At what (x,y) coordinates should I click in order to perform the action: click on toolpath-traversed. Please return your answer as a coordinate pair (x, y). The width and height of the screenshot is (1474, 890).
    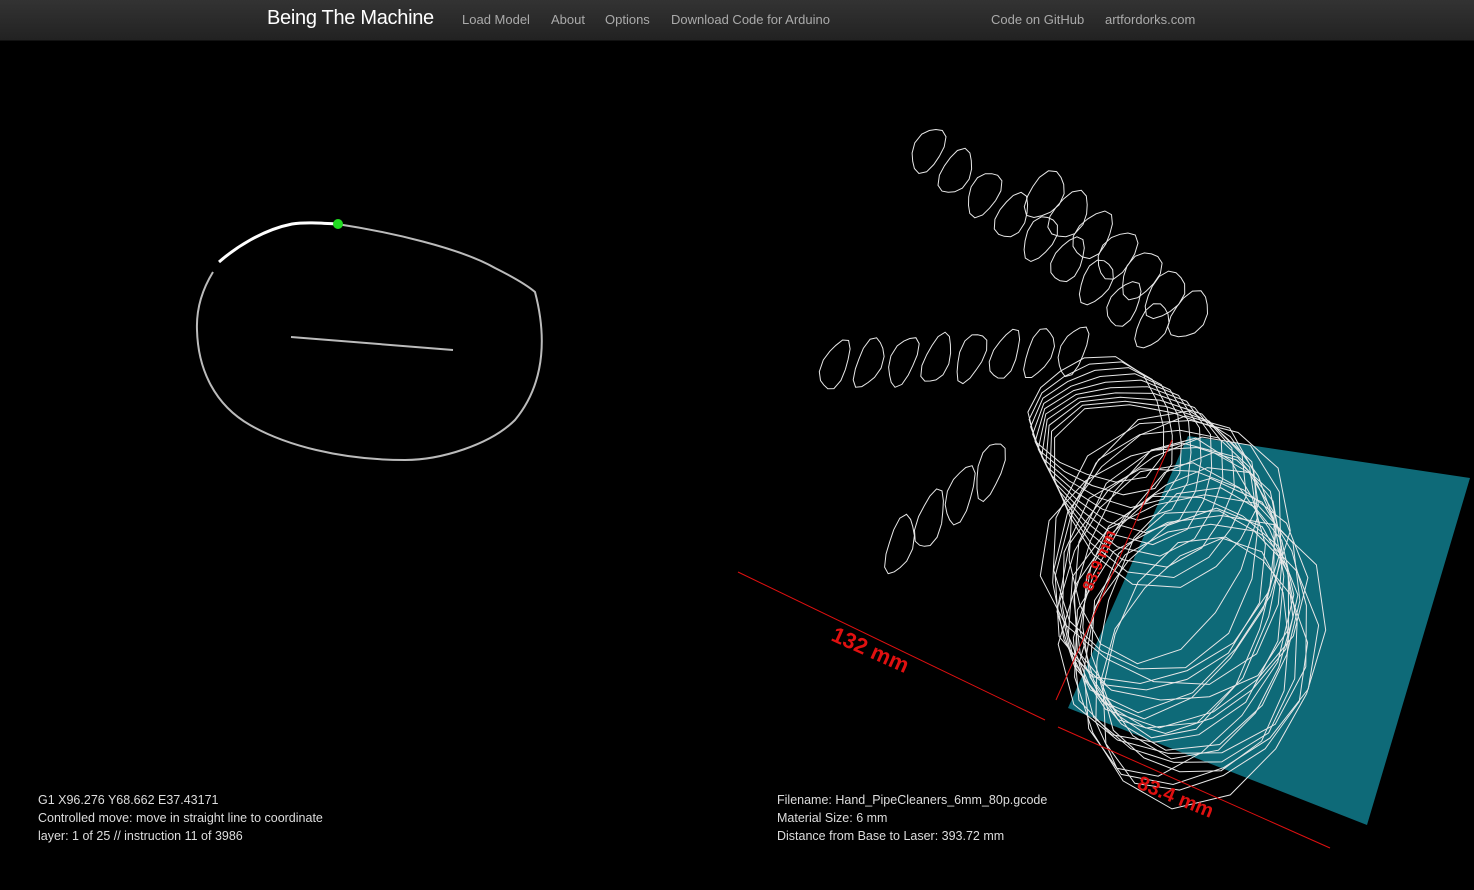
    Looking at the image, I should click on (278, 242).